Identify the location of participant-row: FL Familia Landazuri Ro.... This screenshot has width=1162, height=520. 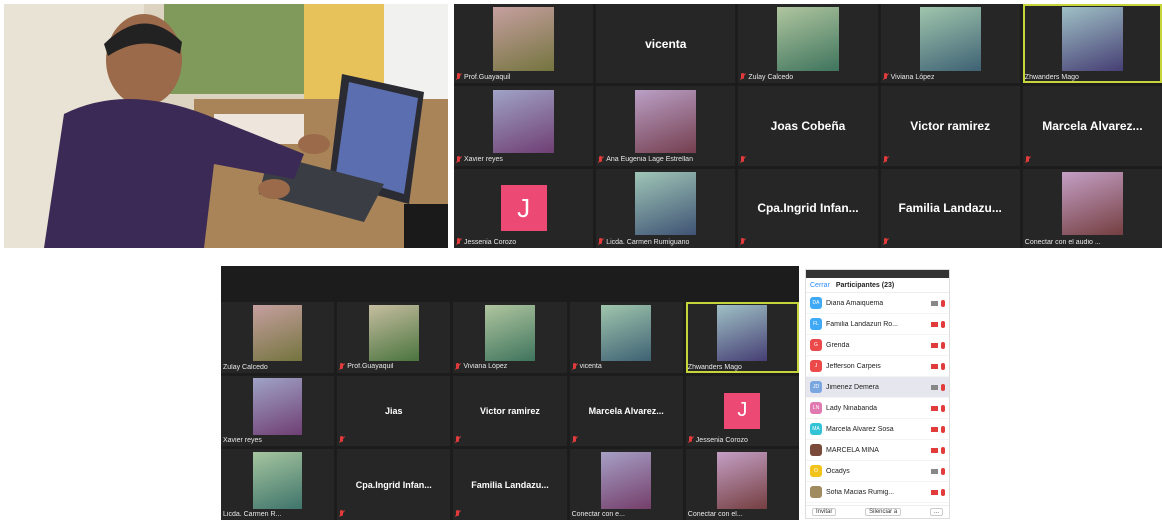
(877, 324).